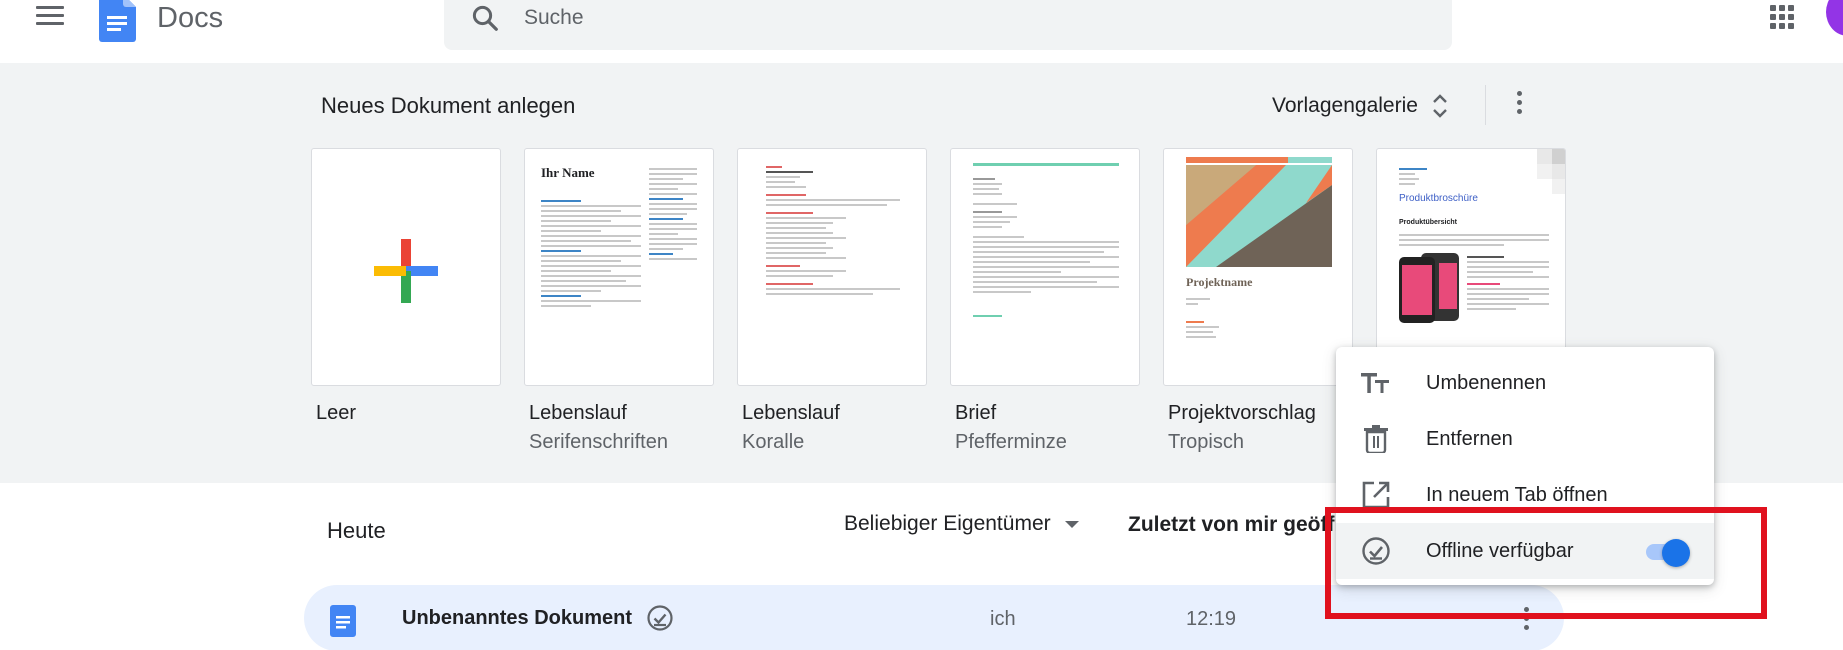  What do you see at coordinates (1376, 439) in the screenshot?
I see `trash-icon` at bounding box center [1376, 439].